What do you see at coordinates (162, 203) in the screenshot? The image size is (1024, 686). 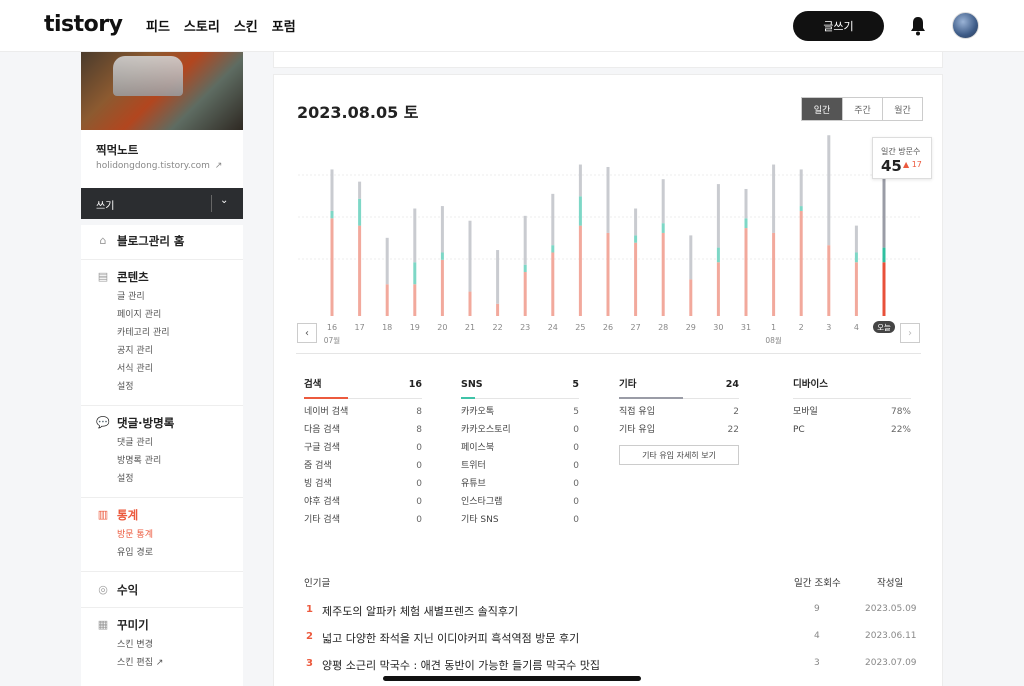 I see `write-dropdown: 쓰기 ⌄` at bounding box center [162, 203].